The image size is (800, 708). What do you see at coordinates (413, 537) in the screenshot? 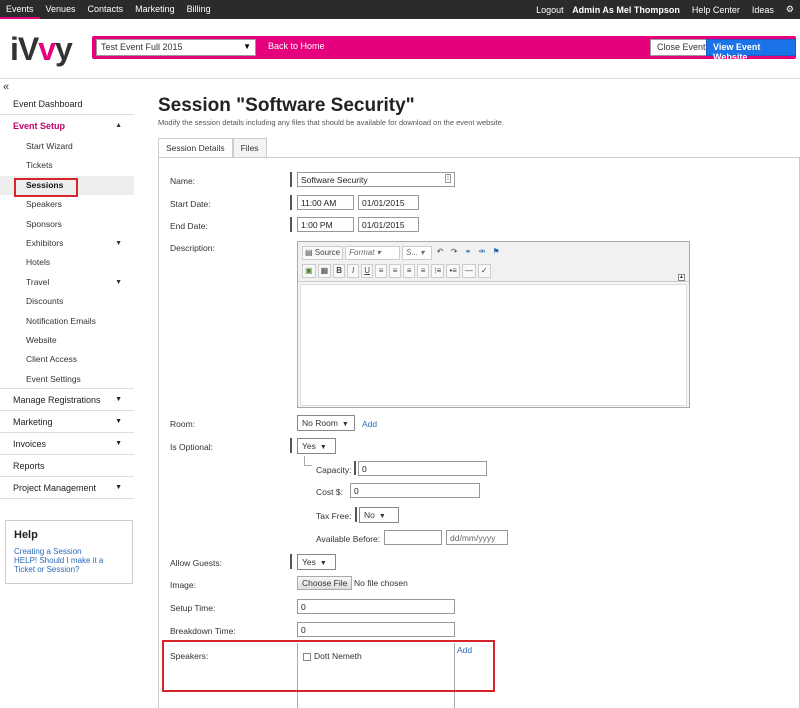
I see `available-before-time-input` at bounding box center [413, 537].